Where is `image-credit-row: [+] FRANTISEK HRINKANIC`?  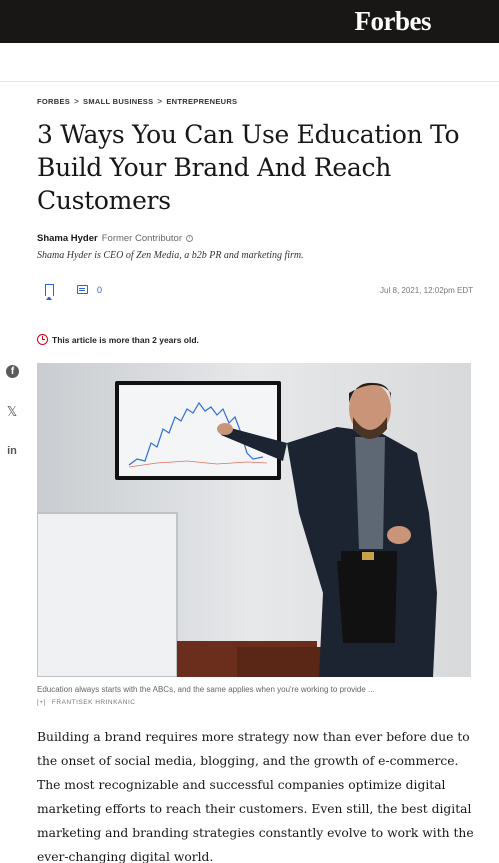
image-credit-row: [+] FRANTISEK HRINKANIC is located at coordinates (86, 702).